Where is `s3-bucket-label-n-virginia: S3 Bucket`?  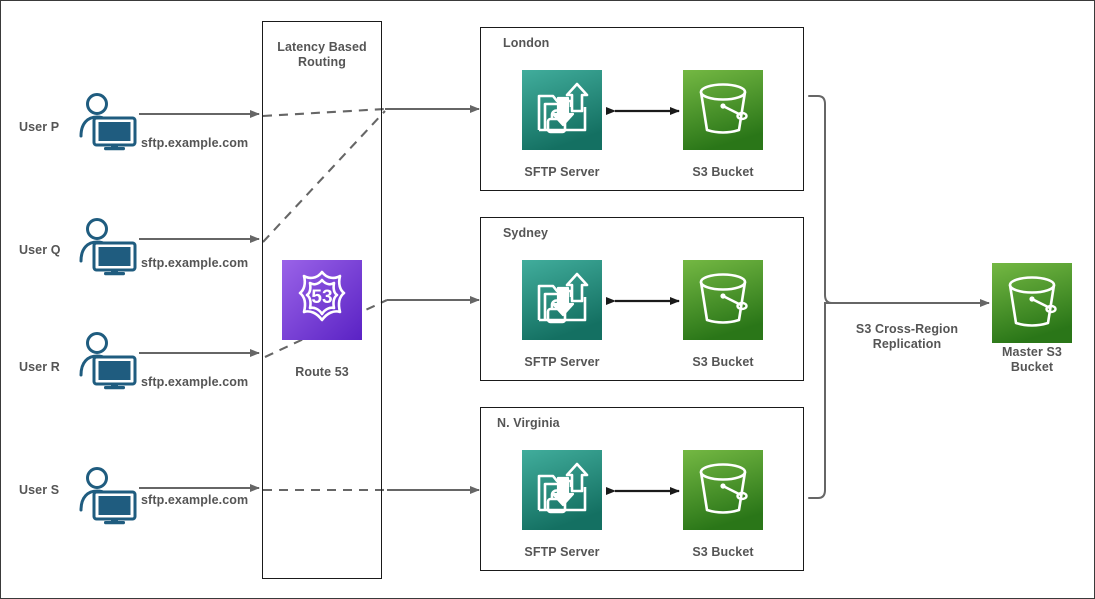
s3-bucket-label-n-virginia: S3 Bucket is located at coordinates (723, 552).